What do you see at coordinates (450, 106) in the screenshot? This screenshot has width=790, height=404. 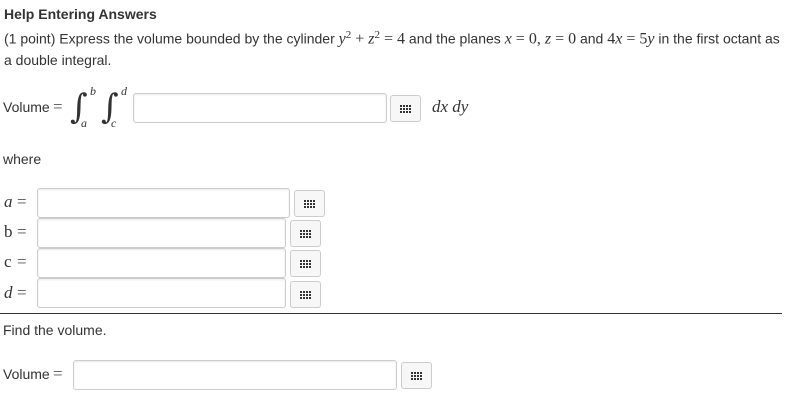 I see `differentials: dx dy` at bounding box center [450, 106].